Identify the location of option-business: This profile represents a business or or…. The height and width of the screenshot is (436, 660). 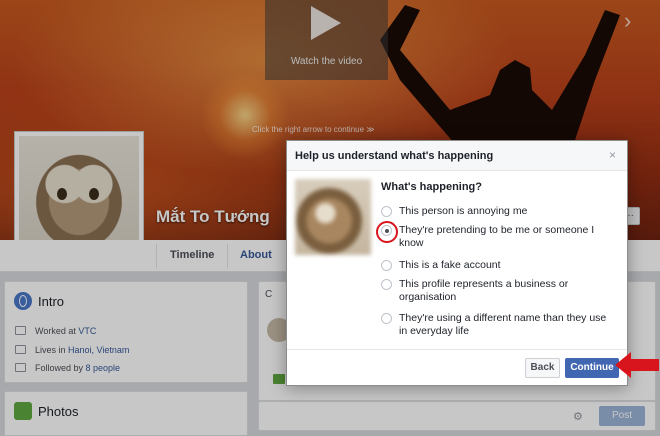
(497, 291).